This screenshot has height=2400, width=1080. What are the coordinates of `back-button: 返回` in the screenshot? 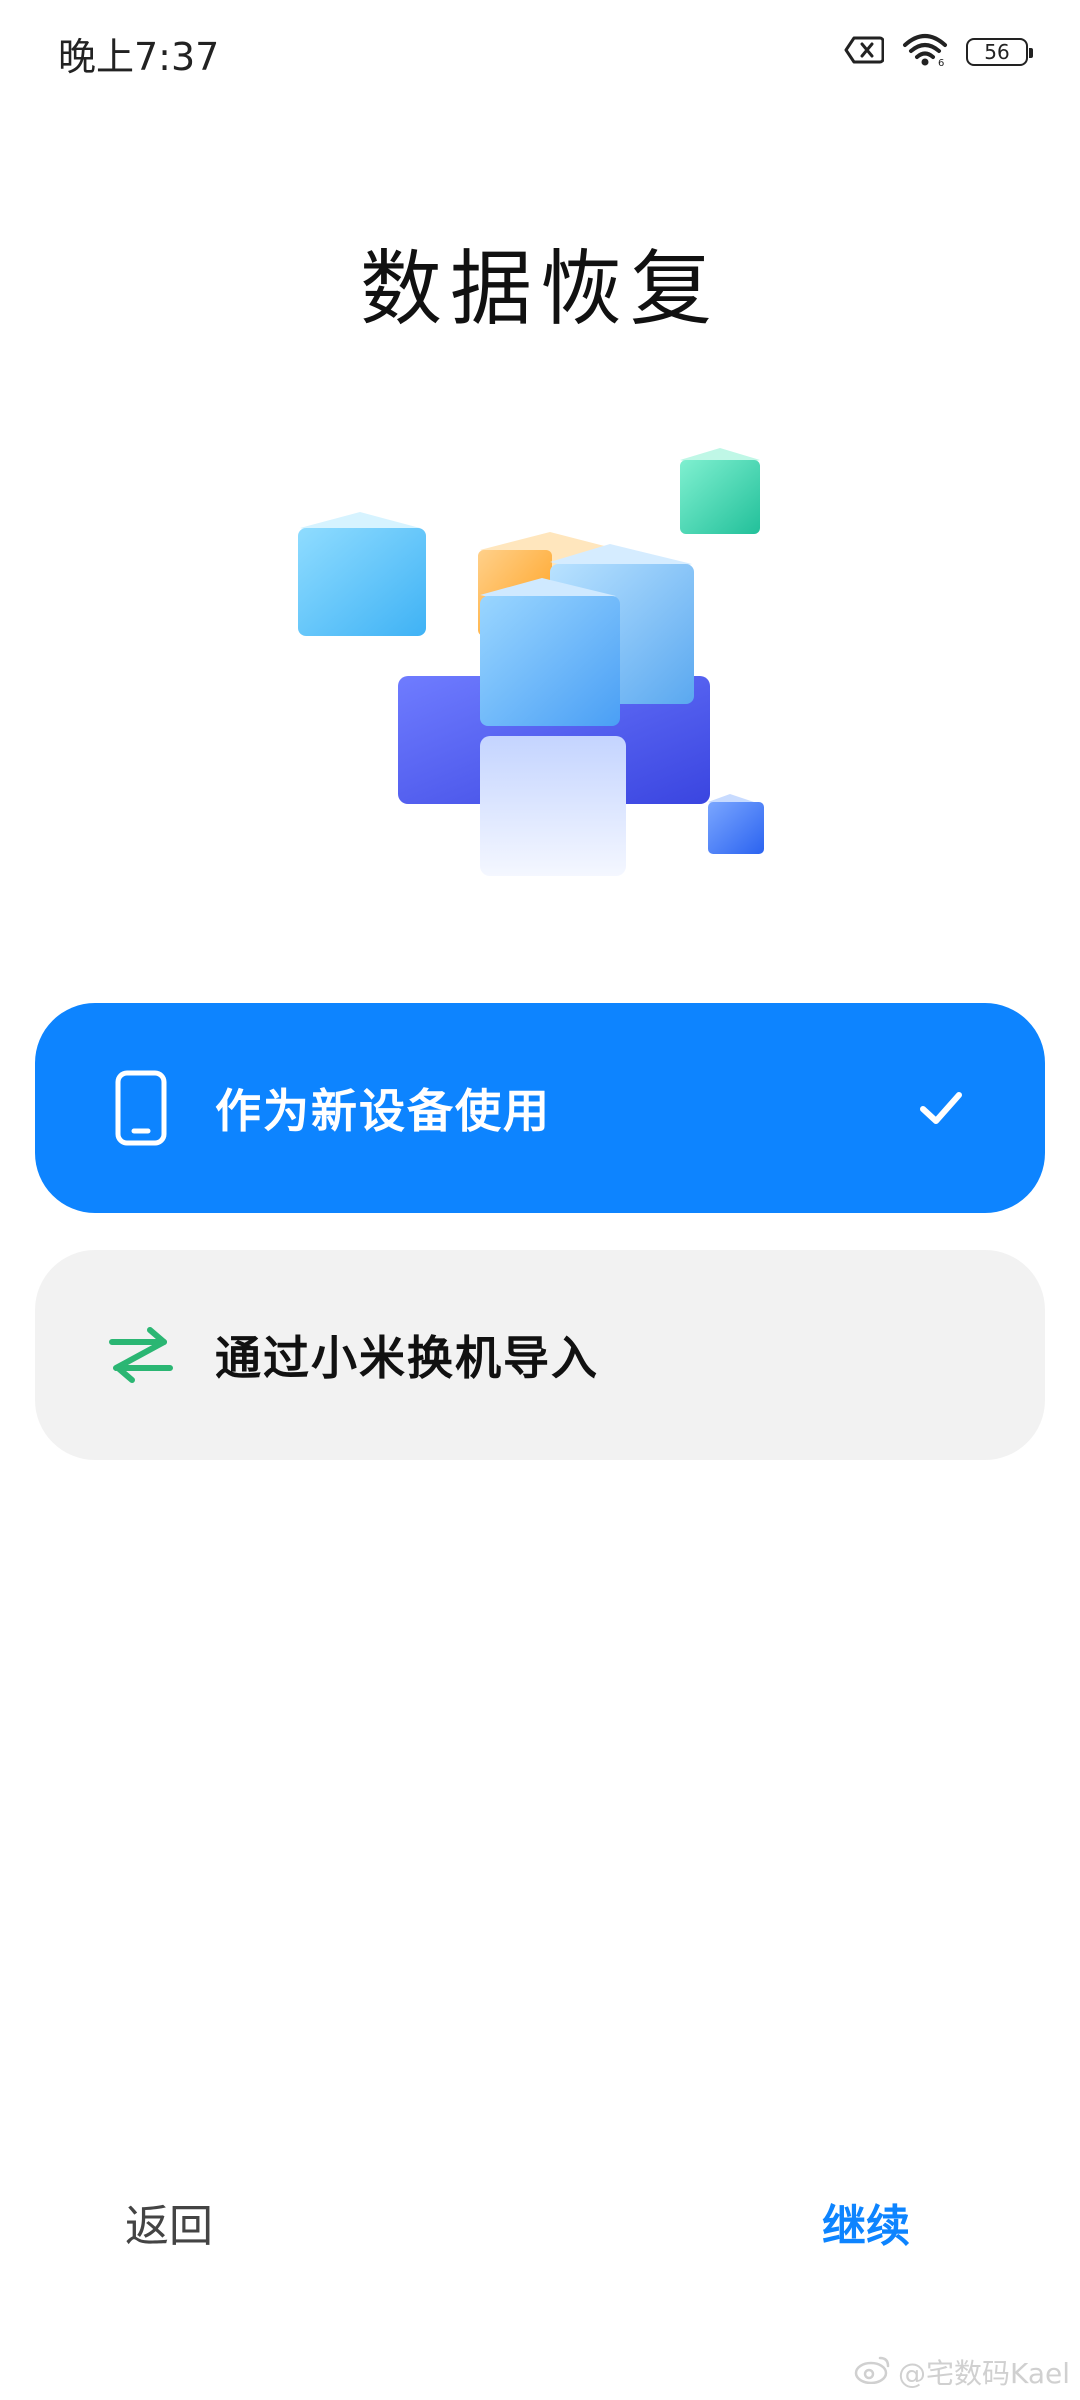 It's located at (169, 2222).